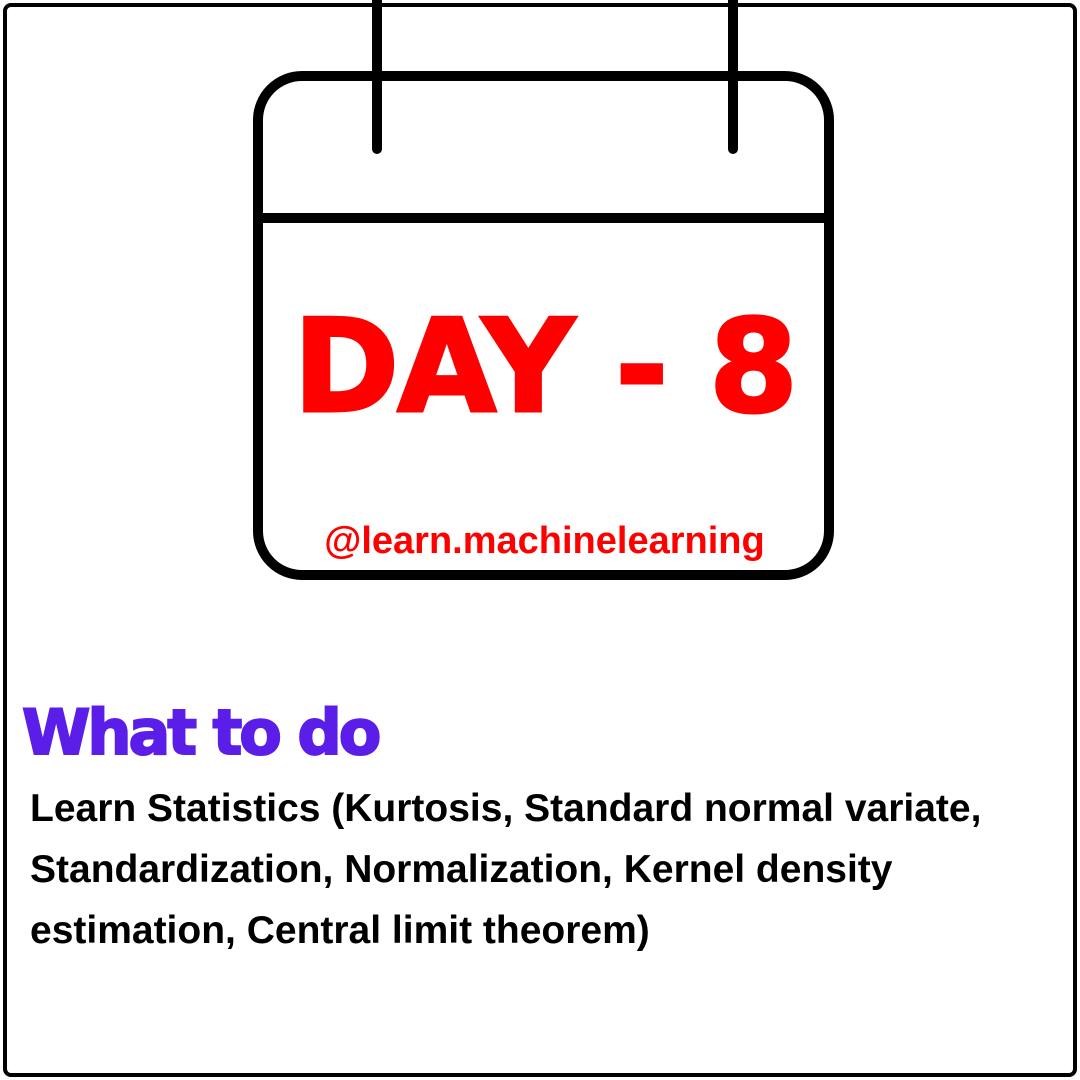 The image size is (1080, 1080). I want to click on section-heading: What to do, so click(201, 732).